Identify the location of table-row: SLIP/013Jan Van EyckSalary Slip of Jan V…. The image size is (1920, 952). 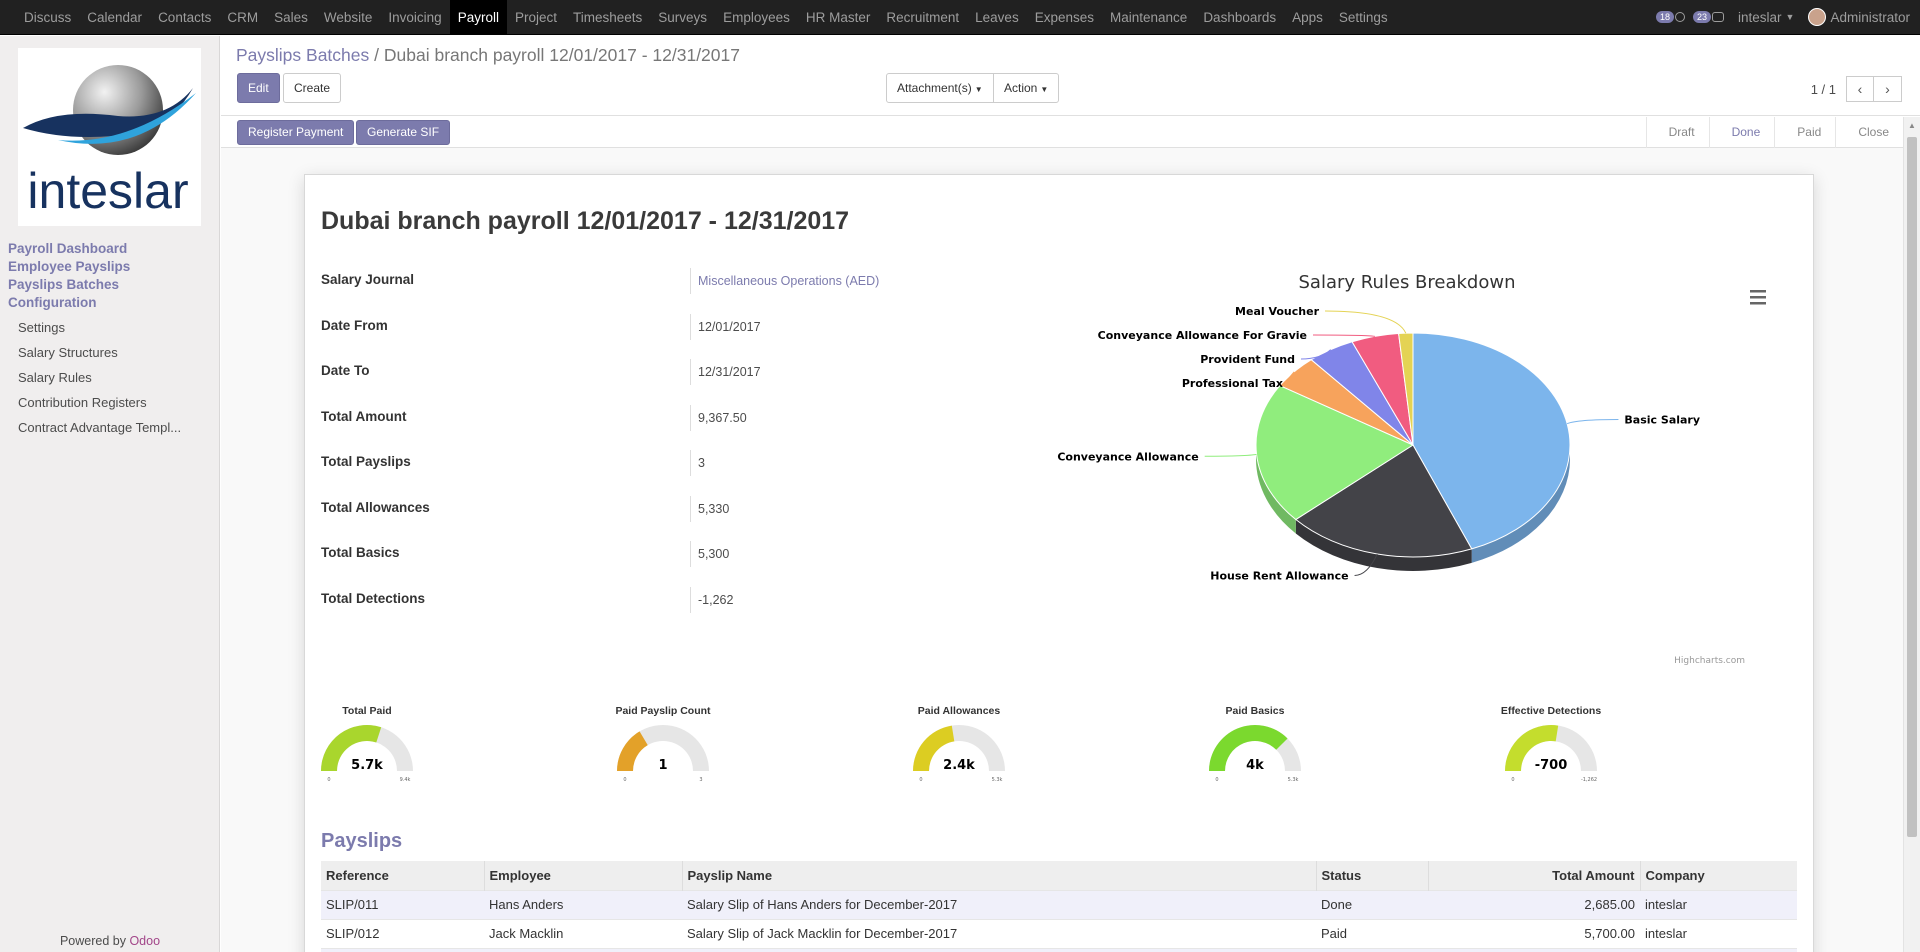
(1059, 949).